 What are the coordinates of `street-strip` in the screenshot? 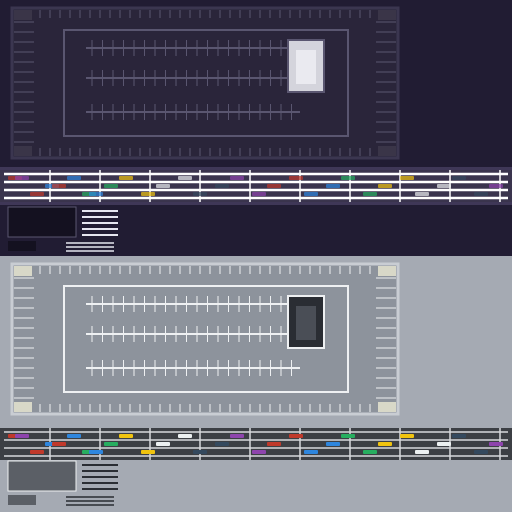 It's located at (256, 444).